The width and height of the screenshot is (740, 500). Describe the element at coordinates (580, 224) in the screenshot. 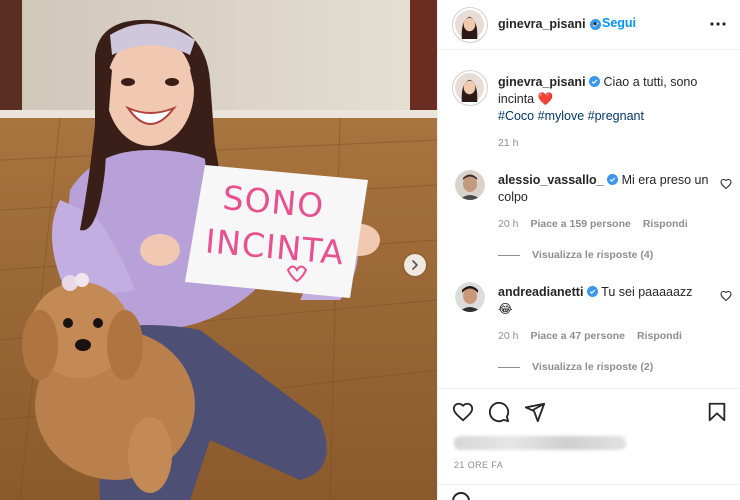

I see `comment-likes: Piace a 159 persone` at that location.